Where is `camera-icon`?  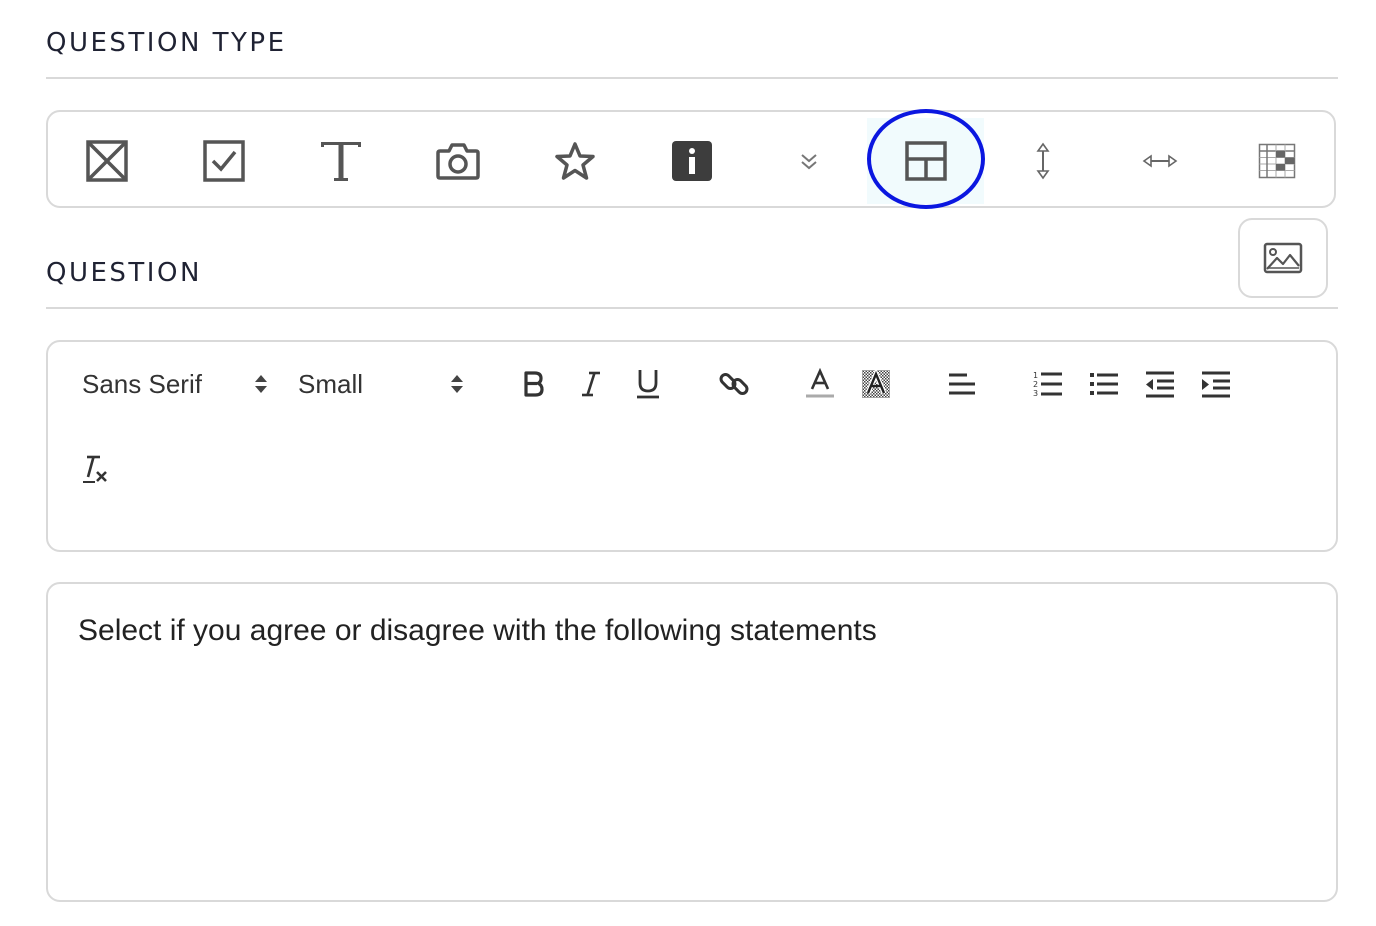 camera-icon is located at coordinates (457, 161).